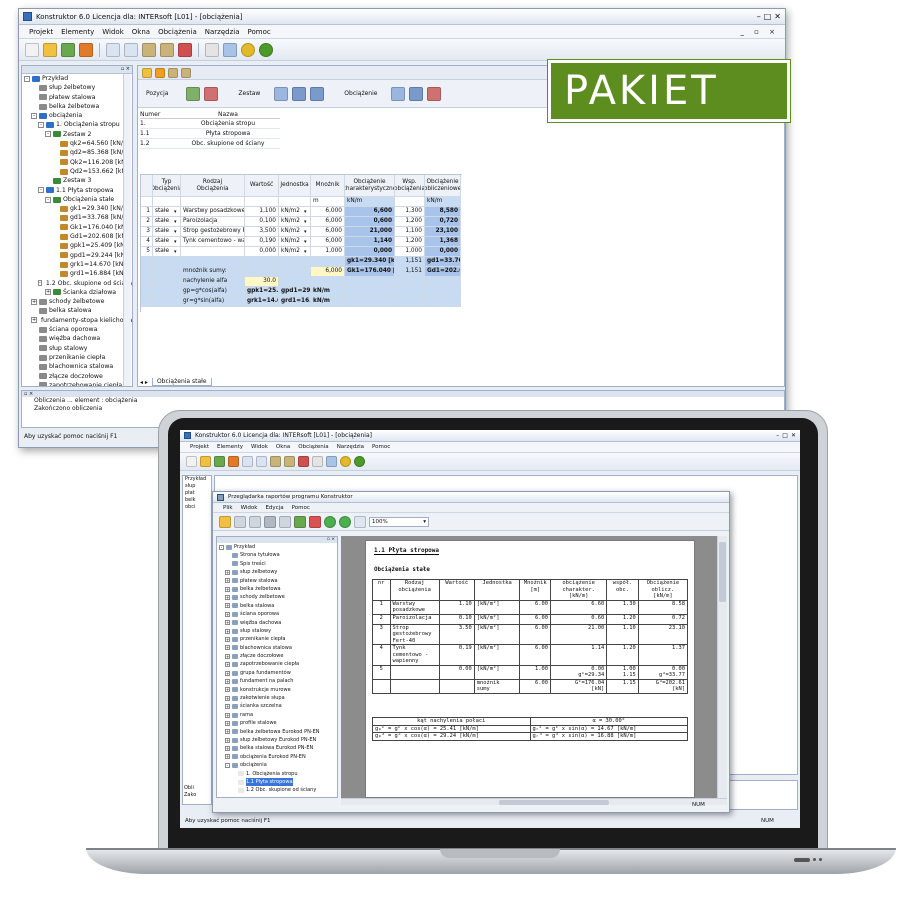  Describe the element at coordinates (443, 262) in the screenshot. I see `sum-design: gd1=33.768 [` at that location.